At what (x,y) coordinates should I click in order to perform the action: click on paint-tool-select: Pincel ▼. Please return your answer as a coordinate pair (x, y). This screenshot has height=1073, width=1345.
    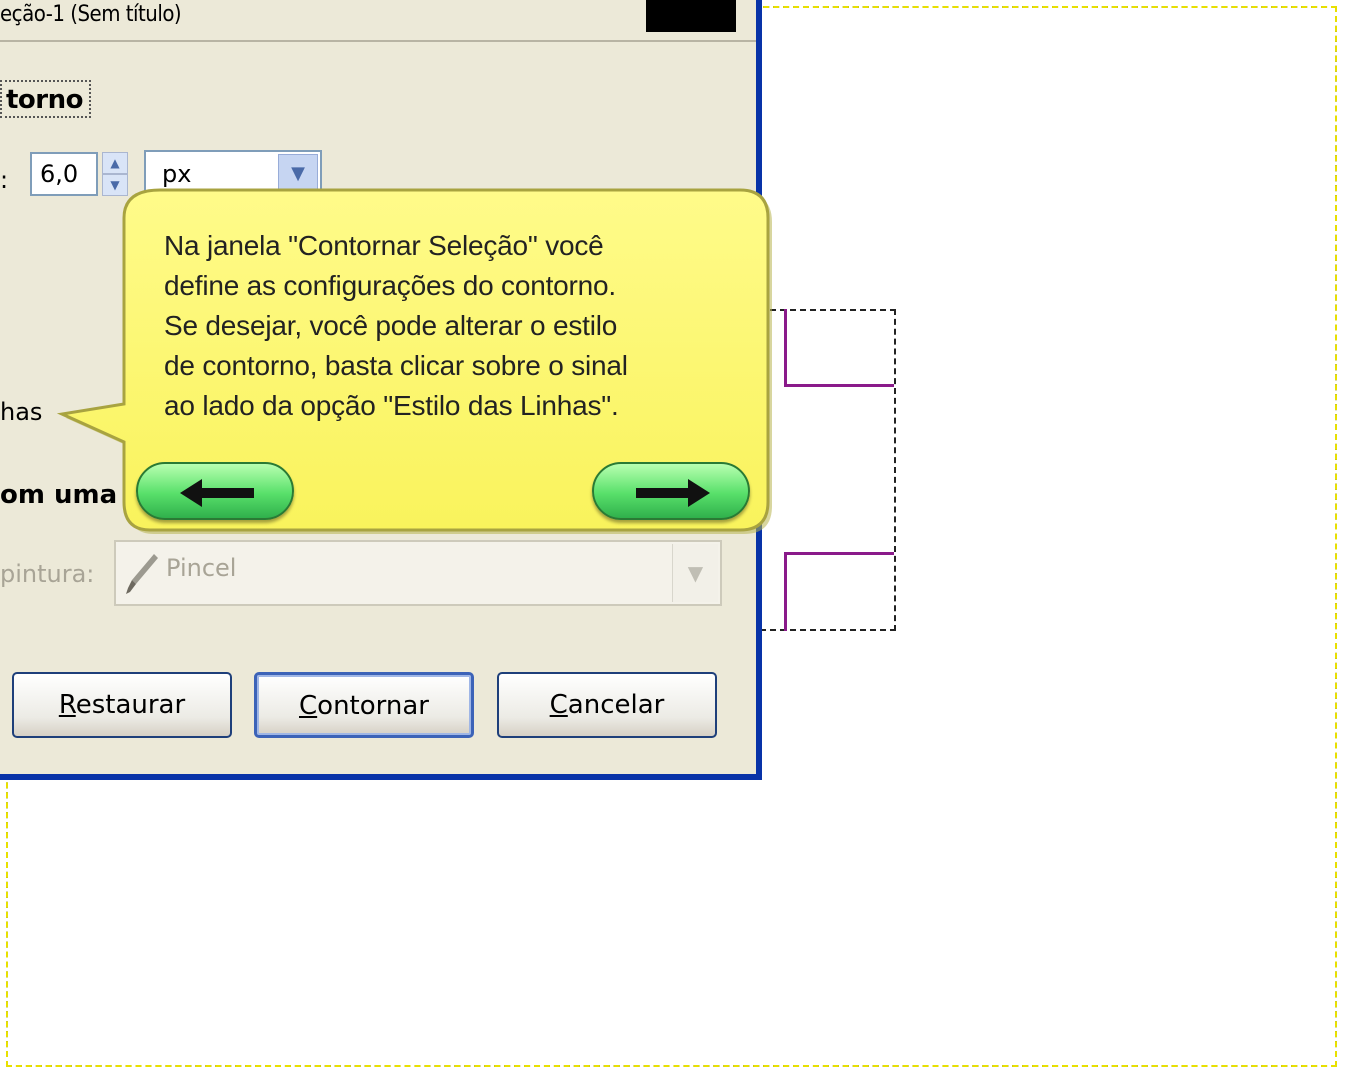
    Looking at the image, I should click on (418, 573).